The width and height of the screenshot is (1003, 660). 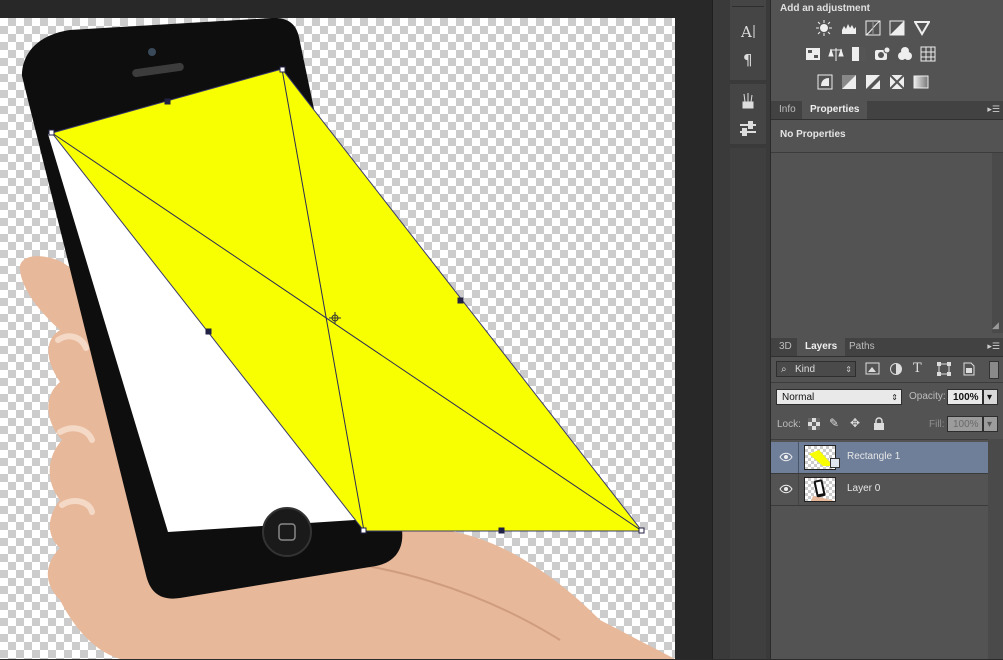 I want to click on tab-properties: Properties, so click(x=835, y=110).